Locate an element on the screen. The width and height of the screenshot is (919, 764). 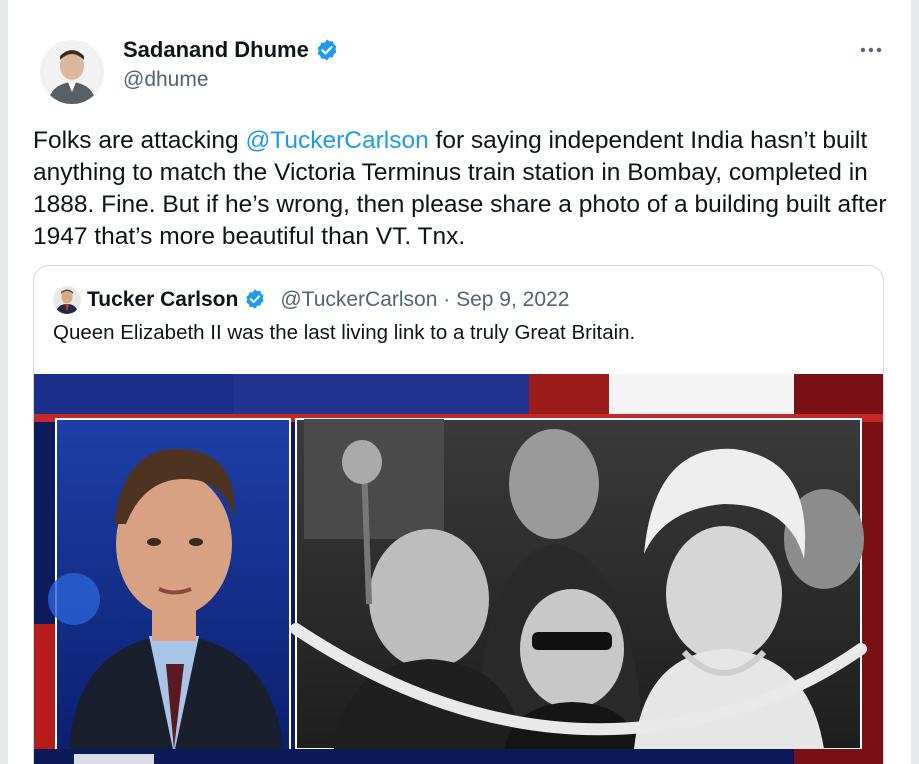
author-name: Sadanand Dhume is located at coordinates (231, 50).